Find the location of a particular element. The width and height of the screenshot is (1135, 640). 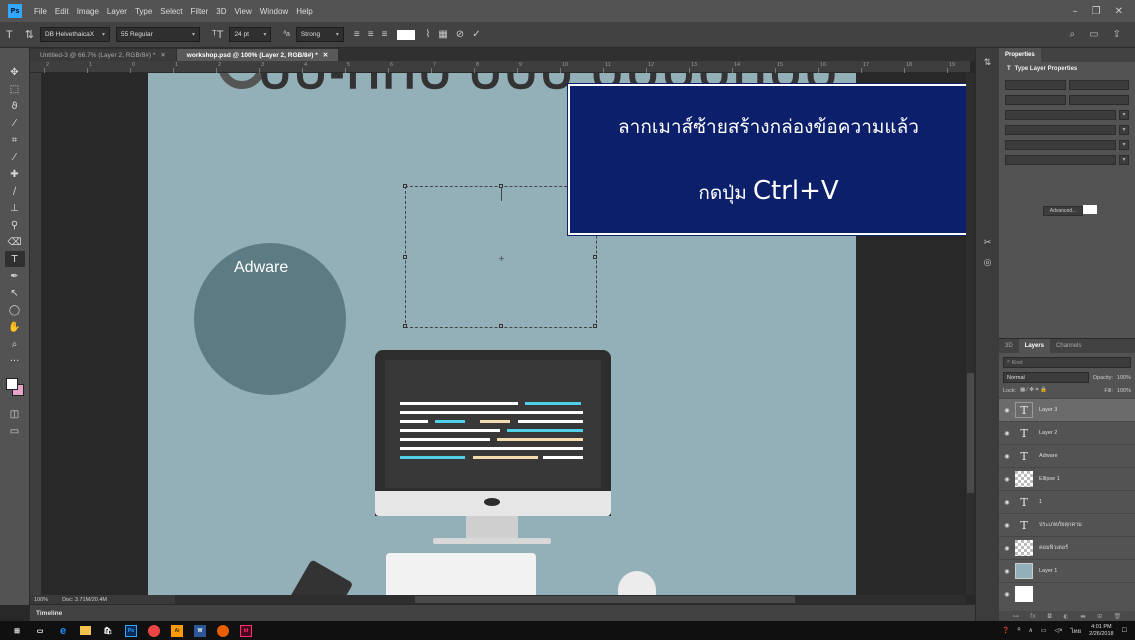

layer-row: ◉ คอมพิวเตอร์ is located at coordinates (1067, 547).